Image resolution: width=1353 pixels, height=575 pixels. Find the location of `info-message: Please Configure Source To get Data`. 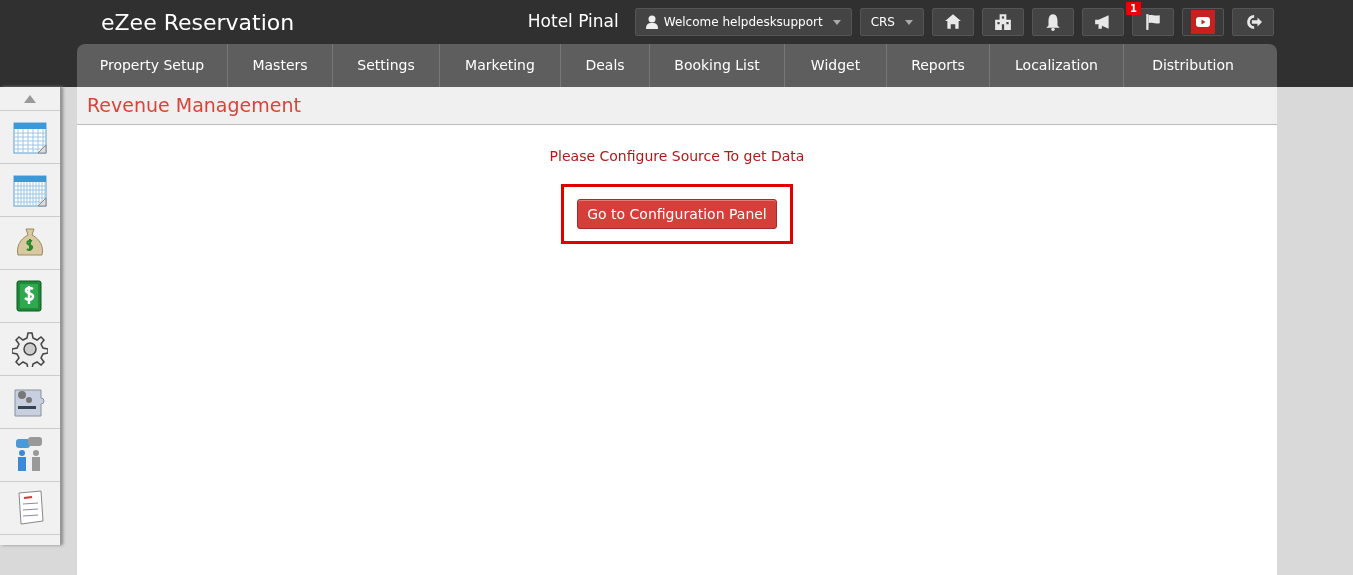

info-message: Please Configure Source To get Data is located at coordinates (677, 156).